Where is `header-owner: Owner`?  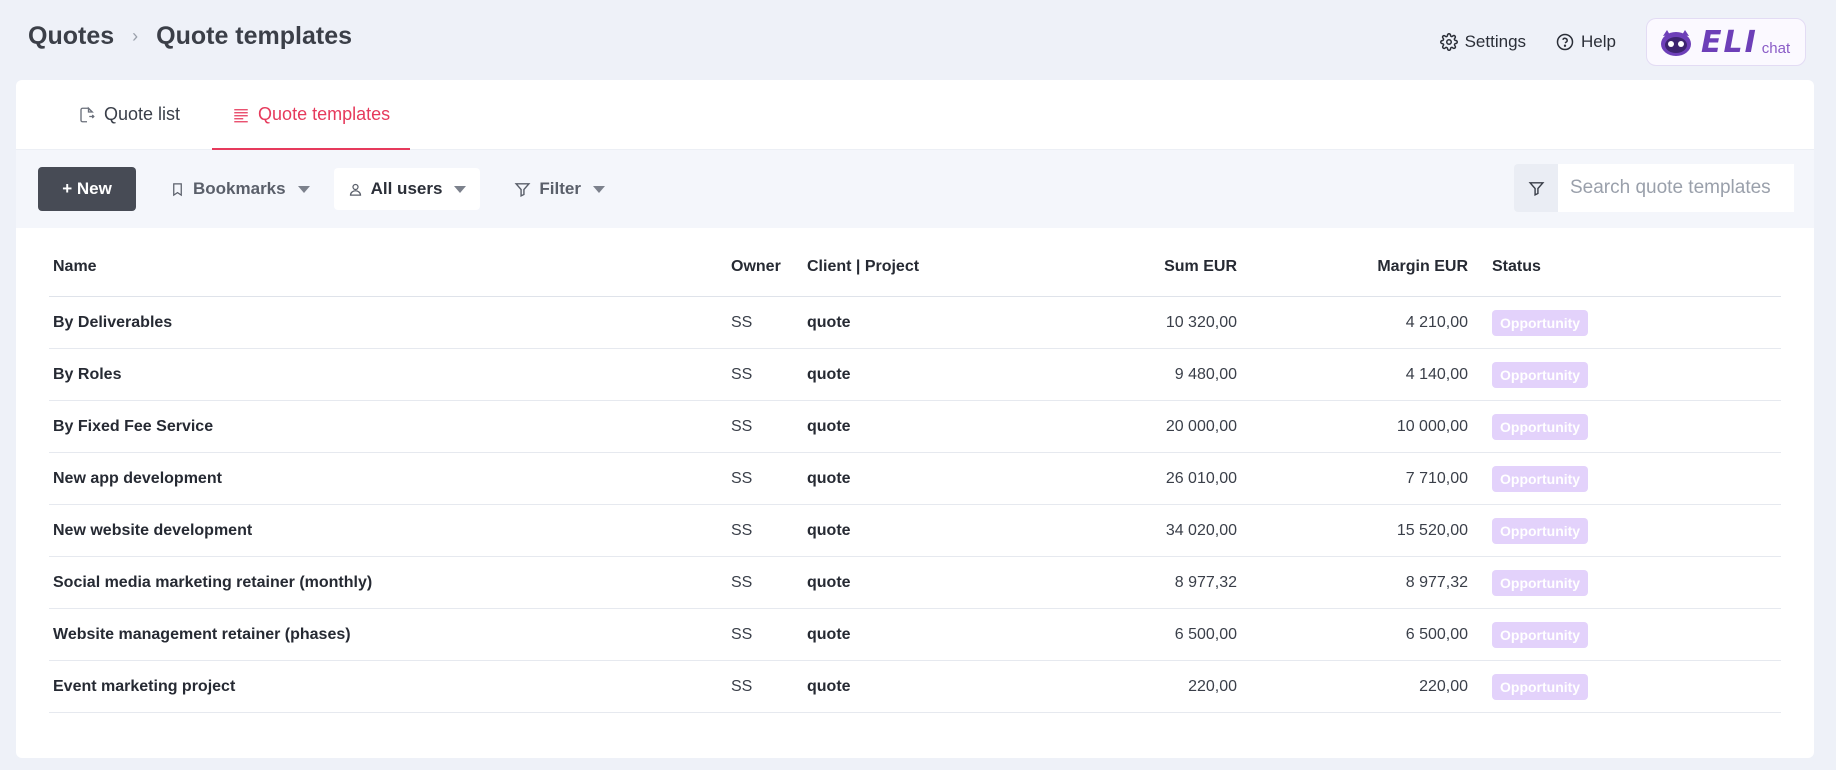 header-owner: Owner is located at coordinates (769, 267).